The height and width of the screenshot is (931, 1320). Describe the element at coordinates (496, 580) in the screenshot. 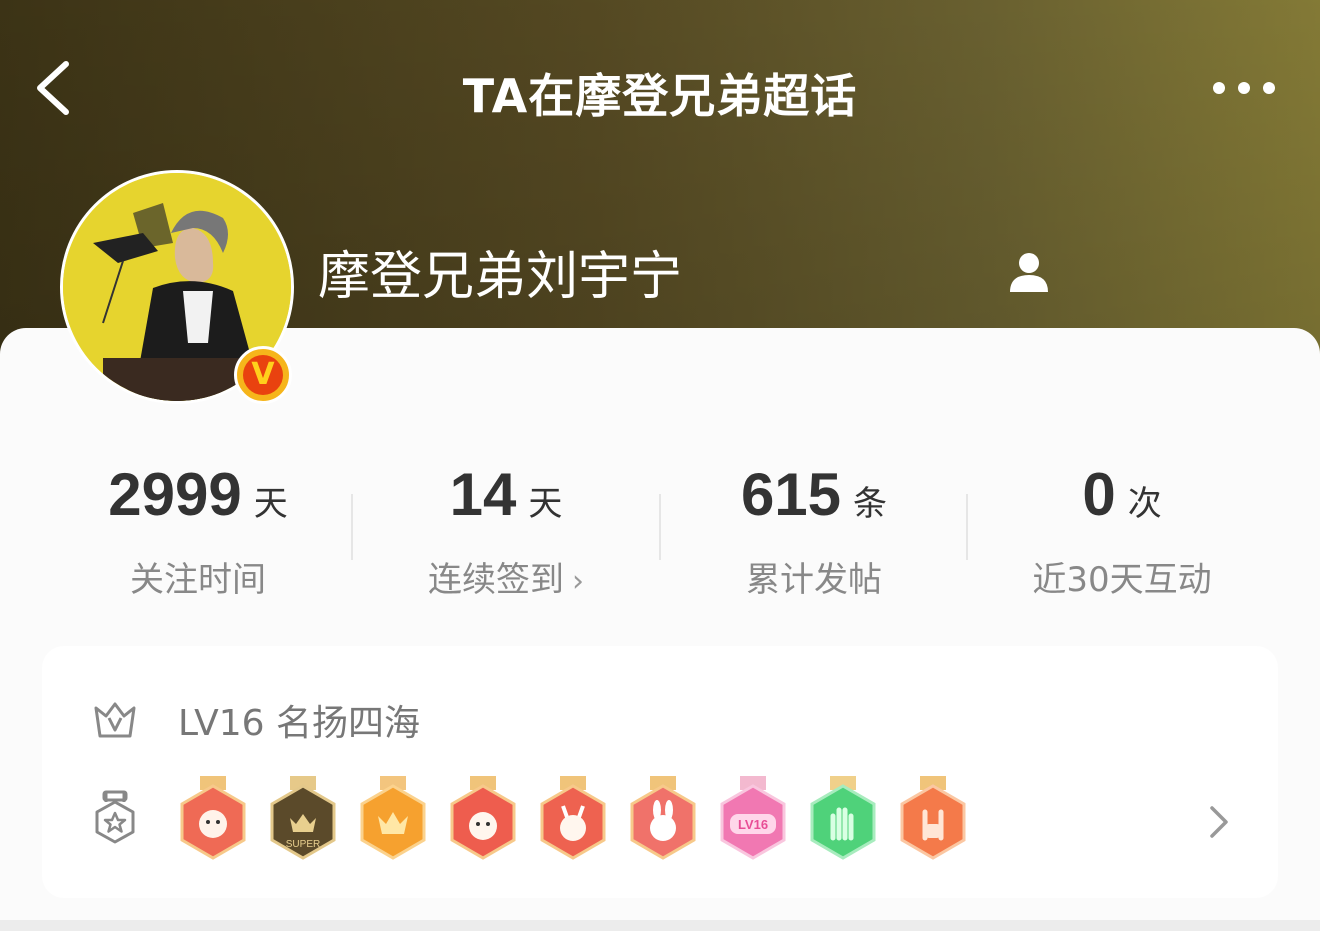

I see `stat-label-text: 连续签到` at that location.